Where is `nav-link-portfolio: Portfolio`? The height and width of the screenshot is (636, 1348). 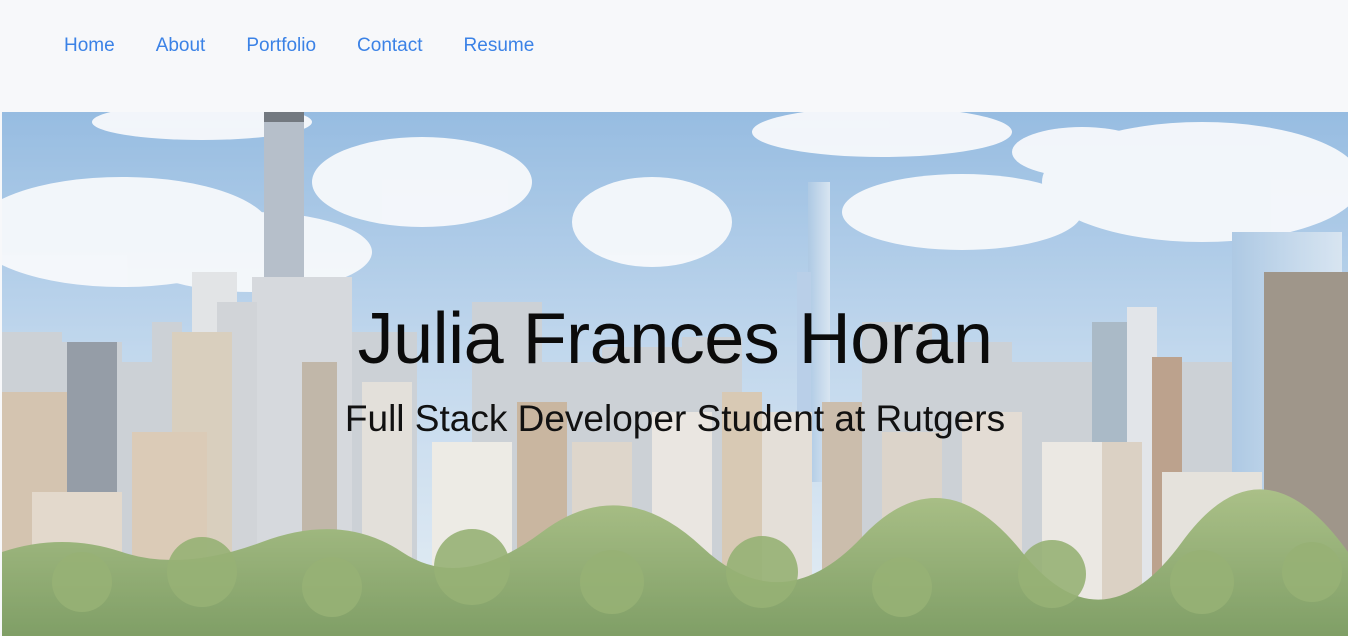
nav-link-portfolio: Portfolio is located at coordinates (281, 46).